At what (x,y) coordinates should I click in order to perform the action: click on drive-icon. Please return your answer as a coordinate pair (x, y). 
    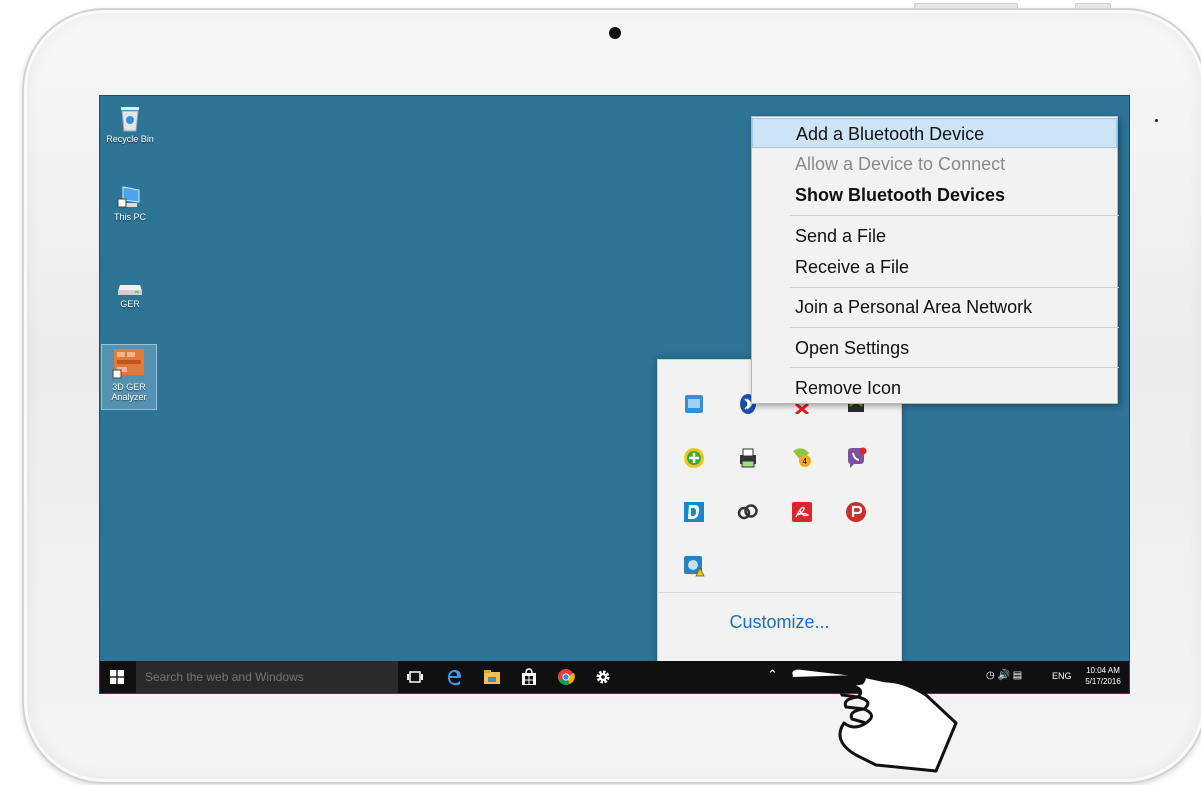
    Looking at the image, I should click on (130, 290).